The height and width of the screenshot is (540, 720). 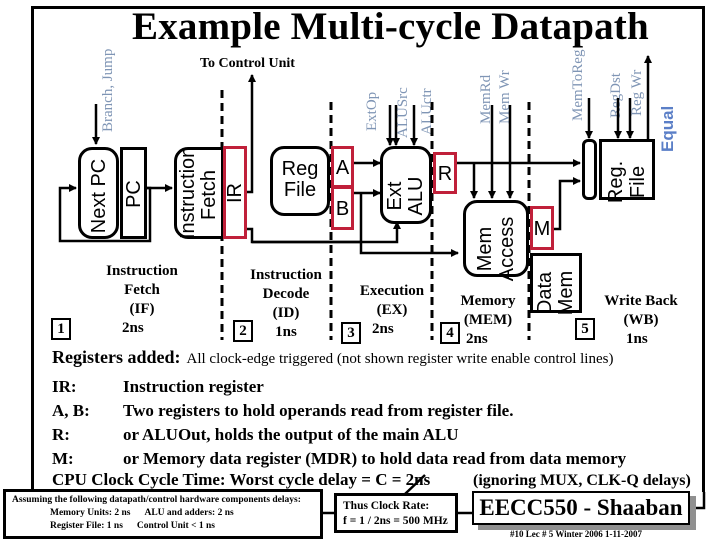 What do you see at coordinates (637, 92) in the screenshot?
I see `reg-wr-signal: Reg Wr` at bounding box center [637, 92].